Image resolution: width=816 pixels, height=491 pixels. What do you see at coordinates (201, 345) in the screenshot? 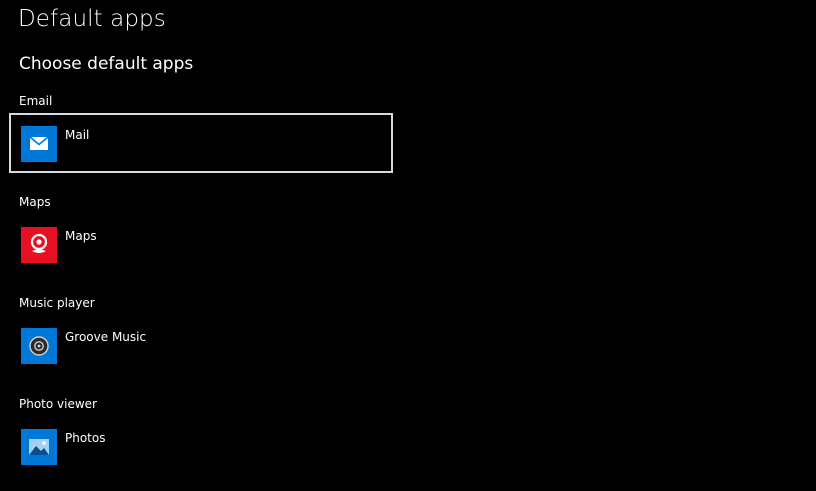
I see `music-player-app-button: Groove Music` at bounding box center [201, 345].